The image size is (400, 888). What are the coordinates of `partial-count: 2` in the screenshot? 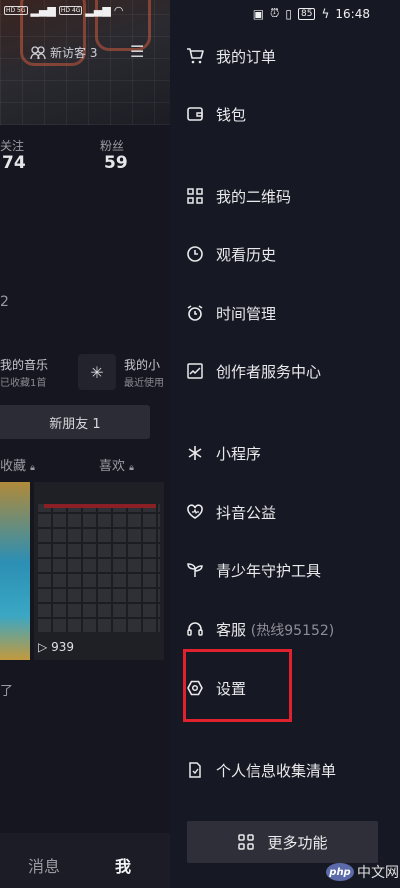 It's located at (4, 302).